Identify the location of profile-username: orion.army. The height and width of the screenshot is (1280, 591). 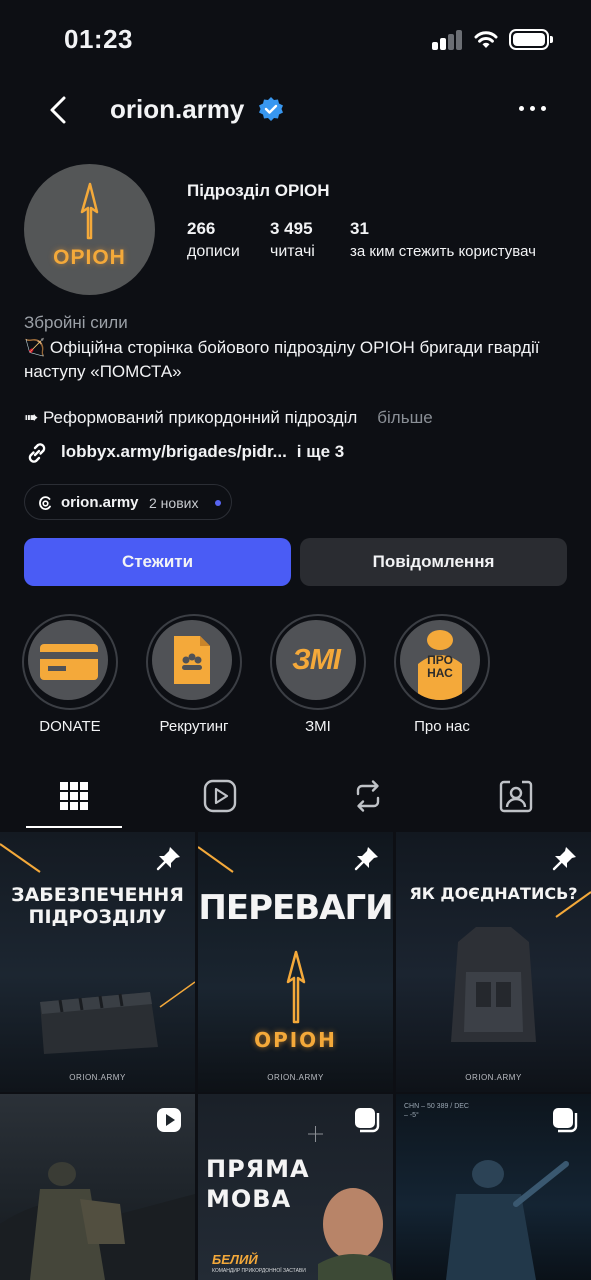
(177, 109).